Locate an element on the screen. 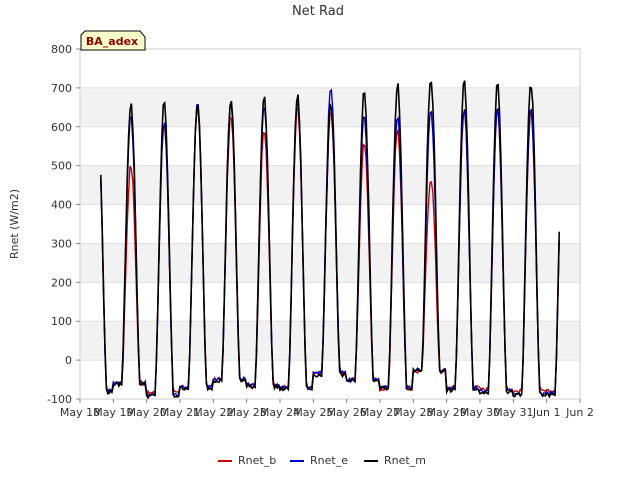 Image resolution: width=640 pixels, height=480 pixels. chart-title: Net Rad is located at coordinates (318, 11).